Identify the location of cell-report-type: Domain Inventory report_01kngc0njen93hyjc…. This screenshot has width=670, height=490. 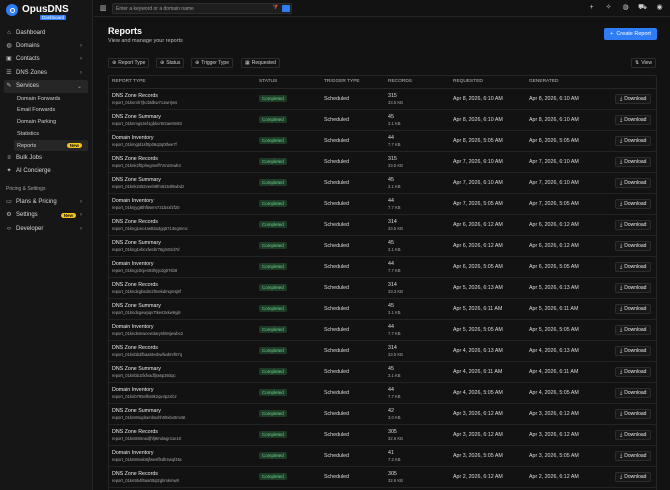
(182, 267).